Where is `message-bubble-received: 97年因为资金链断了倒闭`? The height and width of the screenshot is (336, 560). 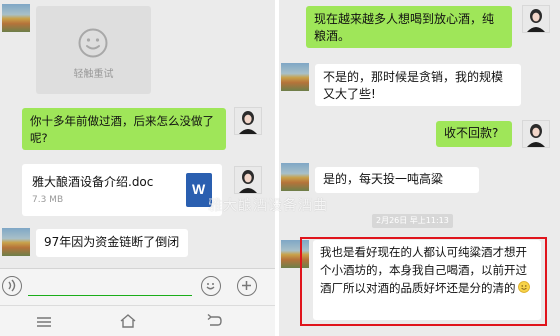
message-bubble-received: 97年因为资金链断了倒闭 is located at coordinates (112, 243).